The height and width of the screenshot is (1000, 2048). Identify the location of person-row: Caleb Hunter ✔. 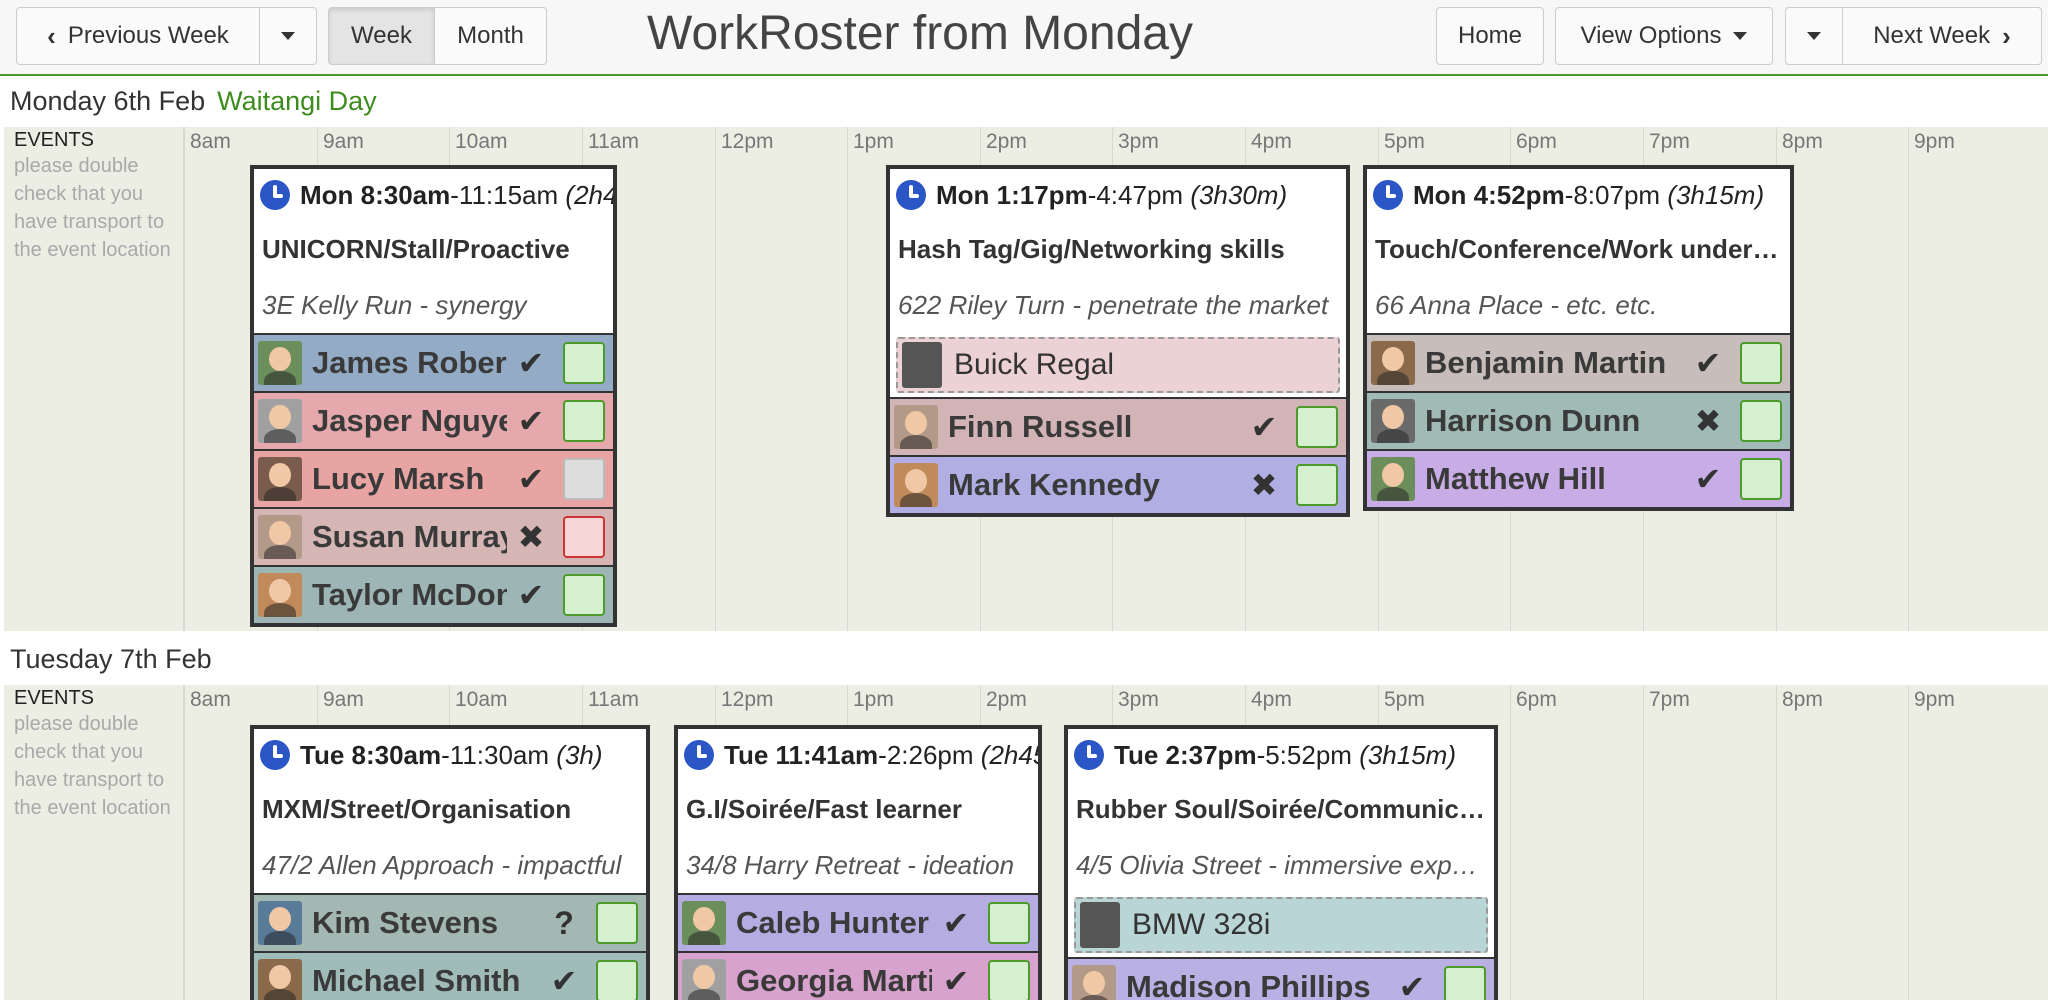
(858, 922).